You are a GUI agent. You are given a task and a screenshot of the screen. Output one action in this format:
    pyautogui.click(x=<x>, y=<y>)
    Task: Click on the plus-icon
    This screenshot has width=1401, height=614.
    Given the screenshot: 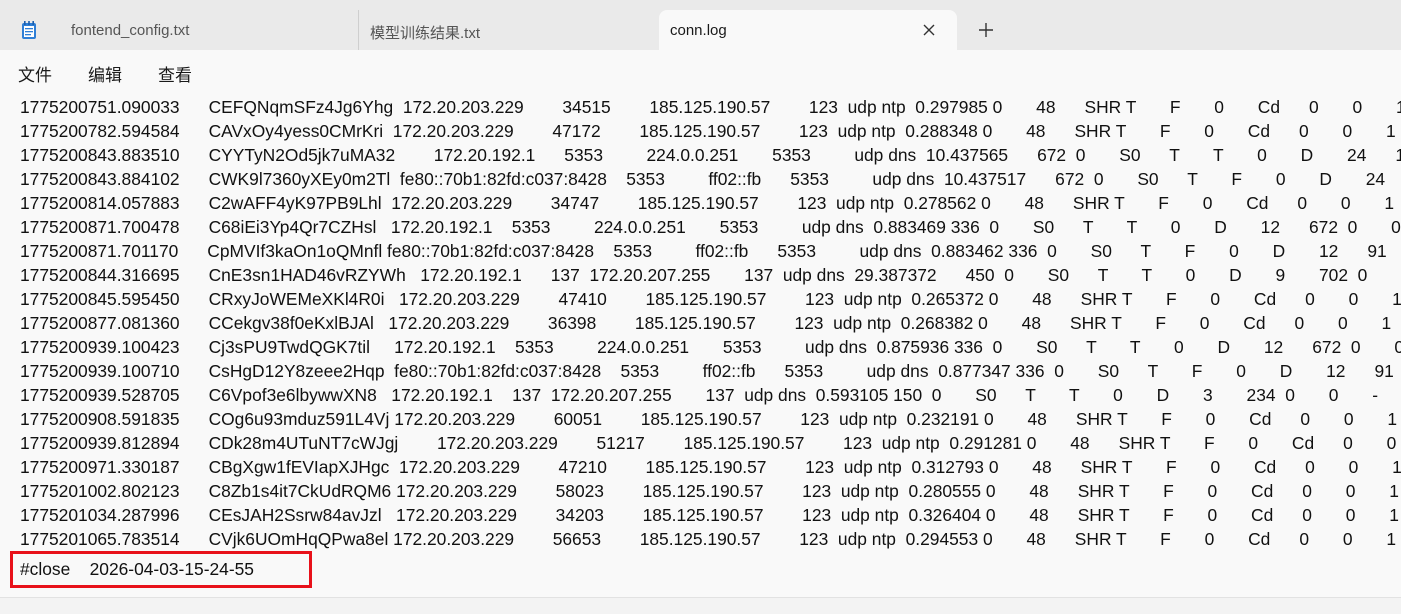 What is the action you would take?
    pyautogui.click(x=986, y=30)
    